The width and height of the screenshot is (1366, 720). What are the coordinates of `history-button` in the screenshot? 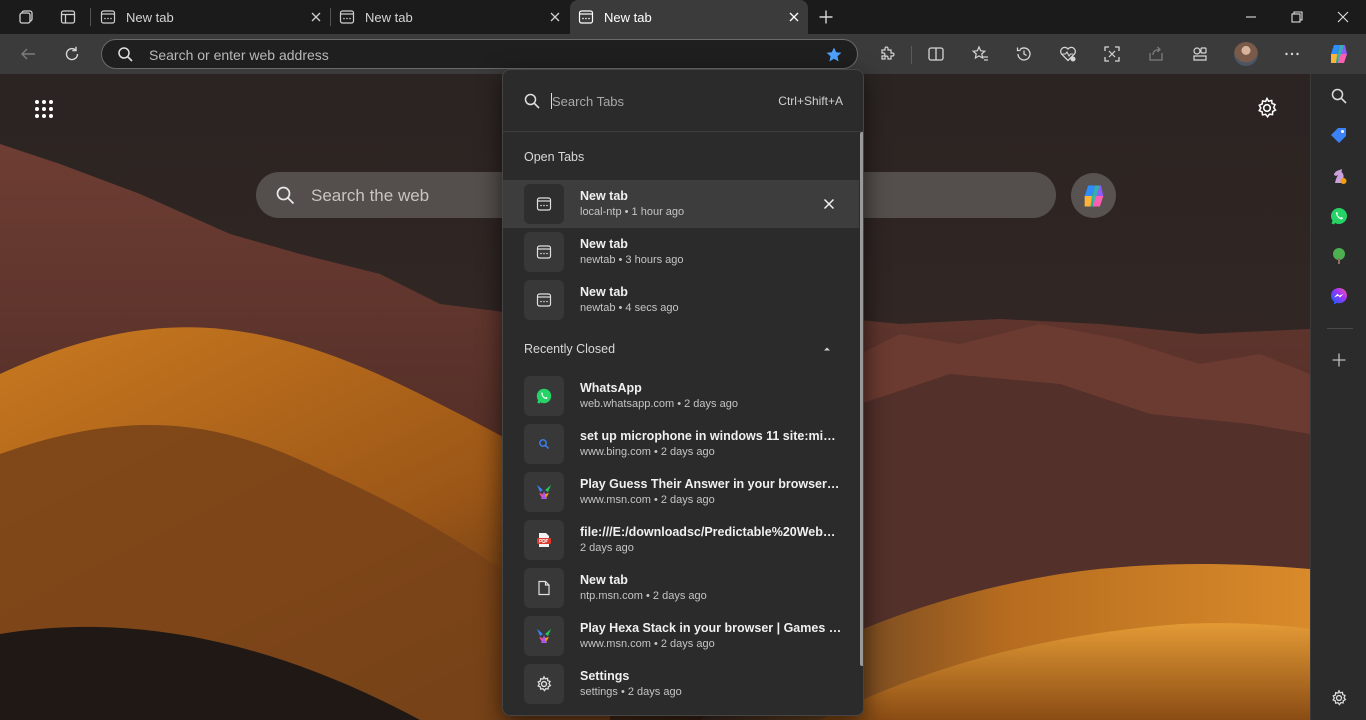 It's located at (1024, 54).